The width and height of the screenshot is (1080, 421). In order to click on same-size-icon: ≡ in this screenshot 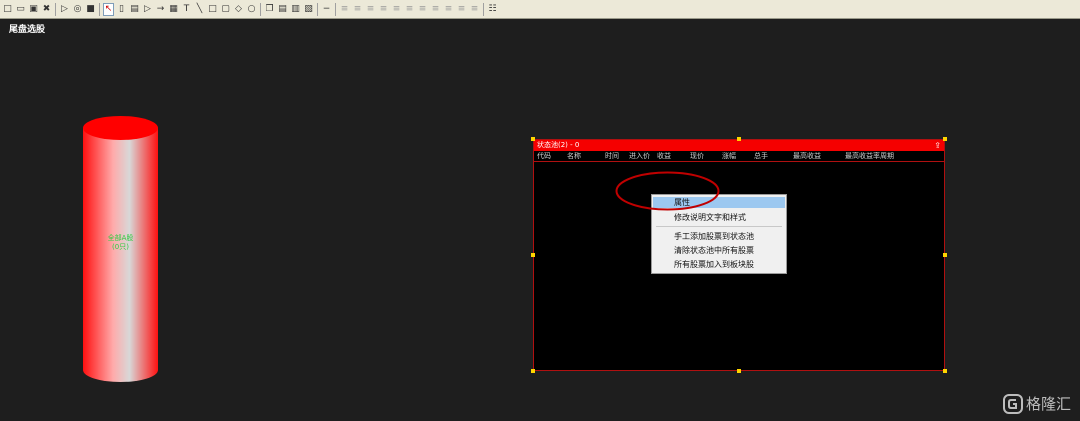, I will do `click(448, 9)`.